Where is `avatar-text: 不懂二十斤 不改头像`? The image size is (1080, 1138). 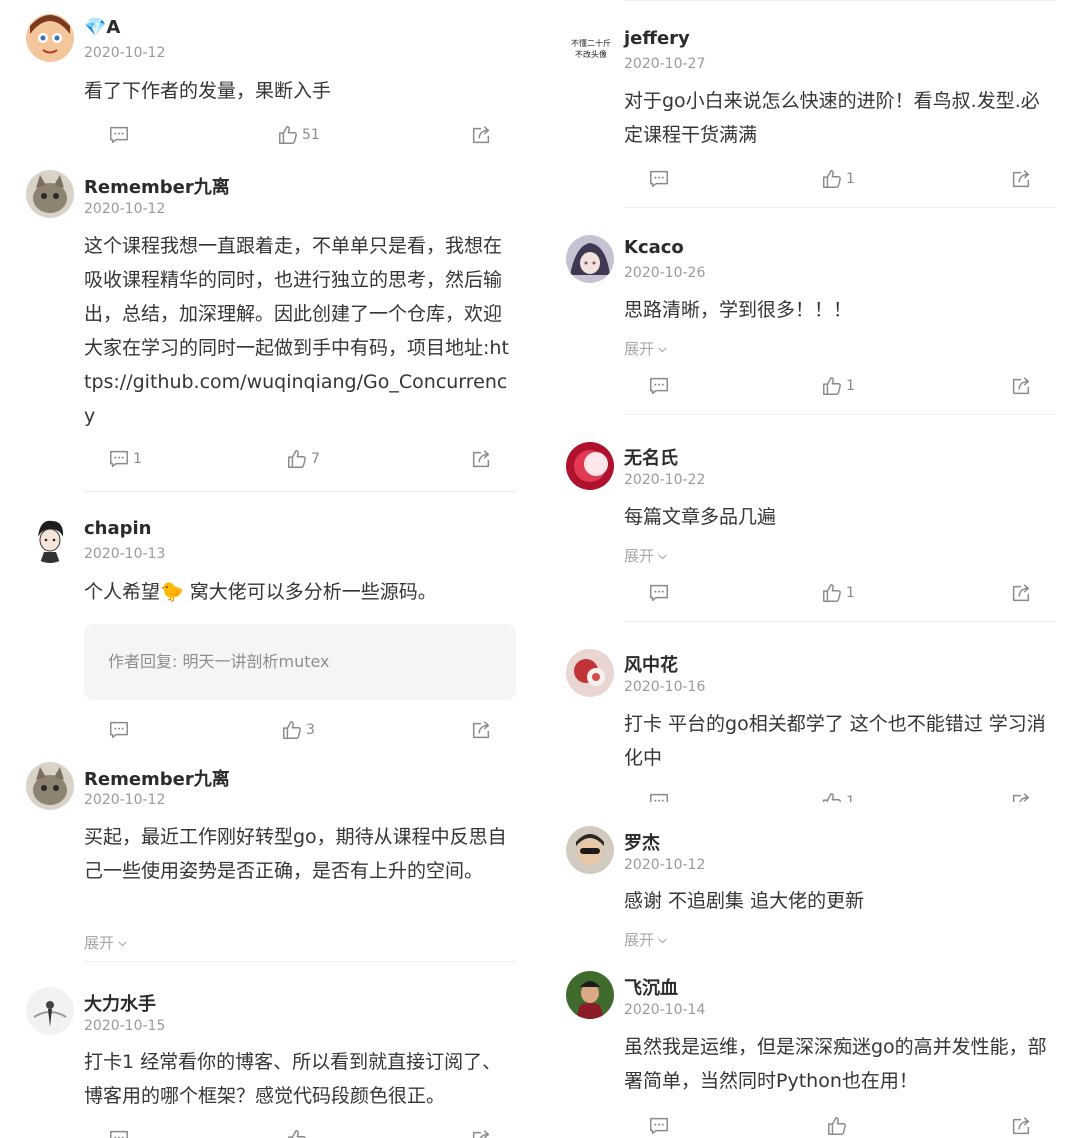 avatar-text: 不懂二十斤 不改头像 is located at coordinates (591, 49).